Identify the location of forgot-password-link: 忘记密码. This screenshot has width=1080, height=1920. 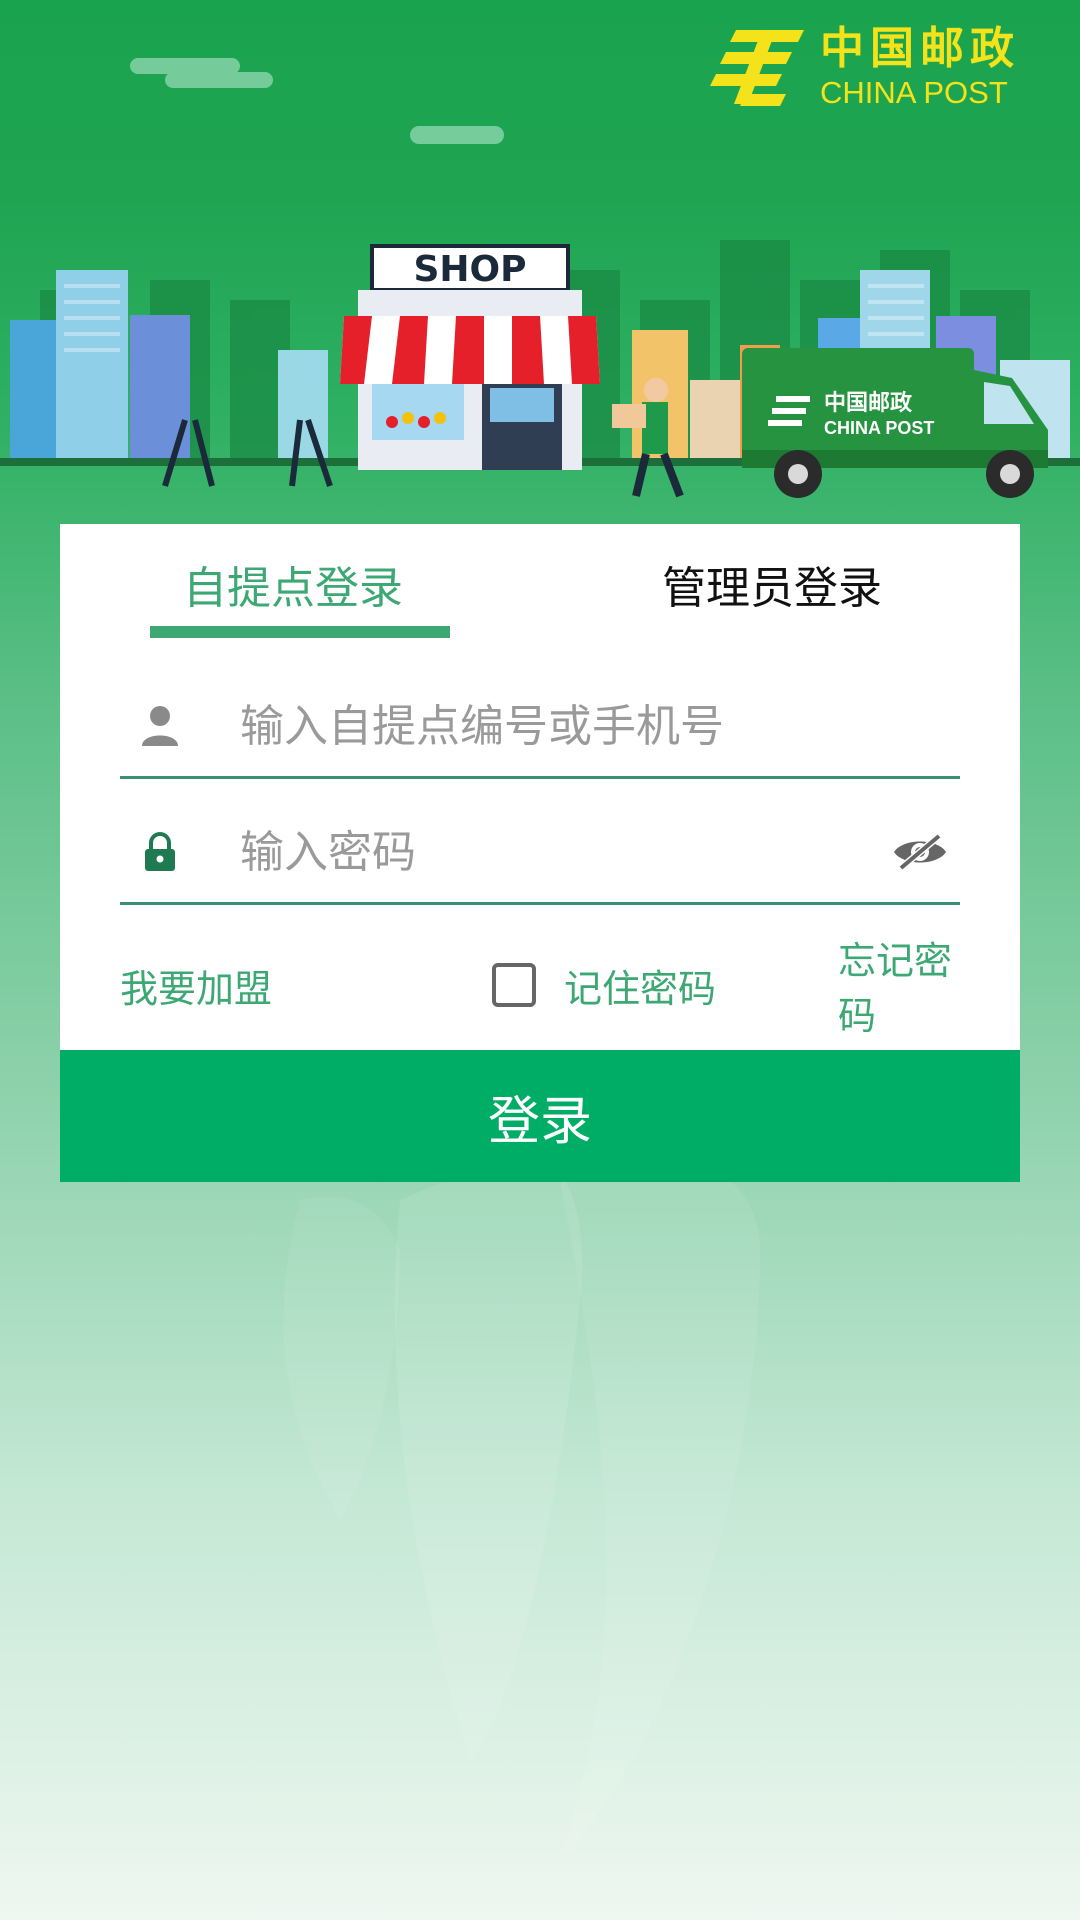
(899, 985).